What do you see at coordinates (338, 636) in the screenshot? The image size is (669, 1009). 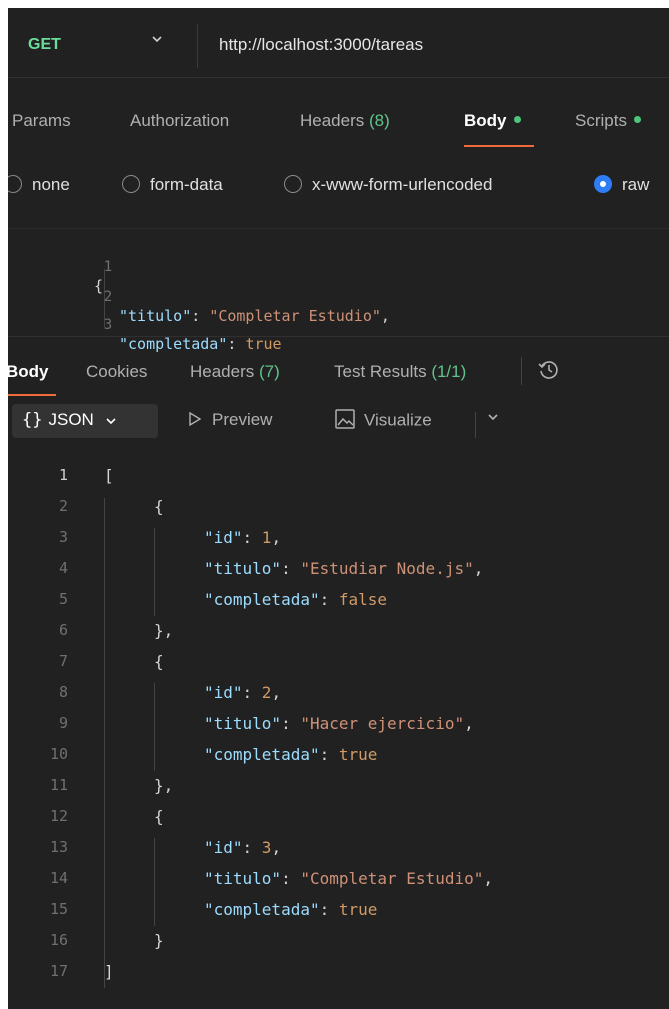 I see `code-line: 6},` at bounding box center [338, 636].